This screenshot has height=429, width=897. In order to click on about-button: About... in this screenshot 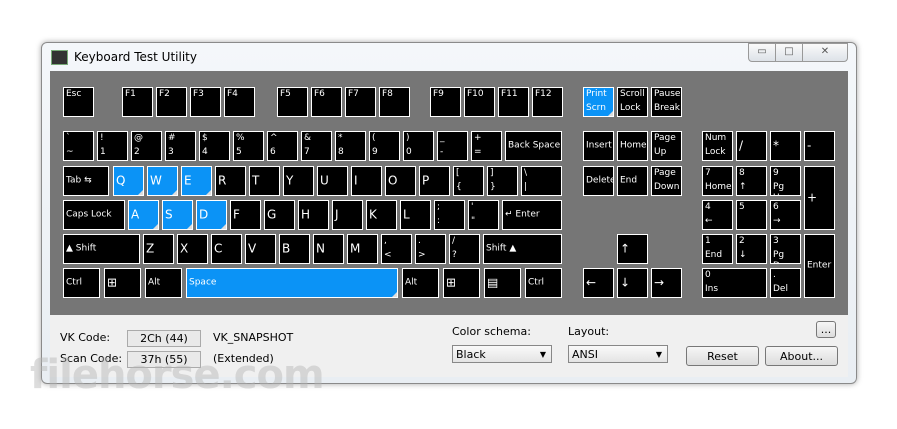, I will do `click(801, 356)`.